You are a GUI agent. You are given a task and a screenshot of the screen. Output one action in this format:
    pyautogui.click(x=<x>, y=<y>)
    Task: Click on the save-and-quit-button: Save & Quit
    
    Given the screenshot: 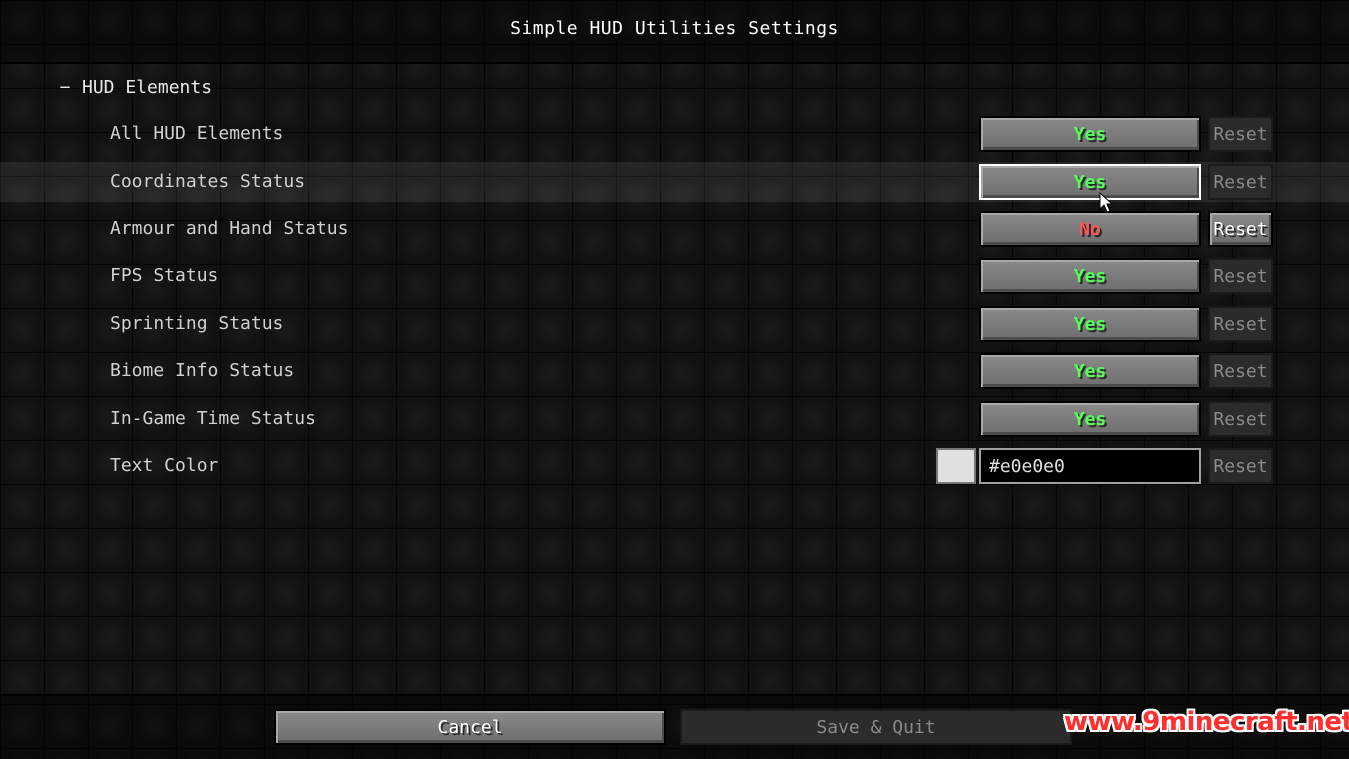 What is the action you would take?
    pyautogui.click(x=876, y=727)
    